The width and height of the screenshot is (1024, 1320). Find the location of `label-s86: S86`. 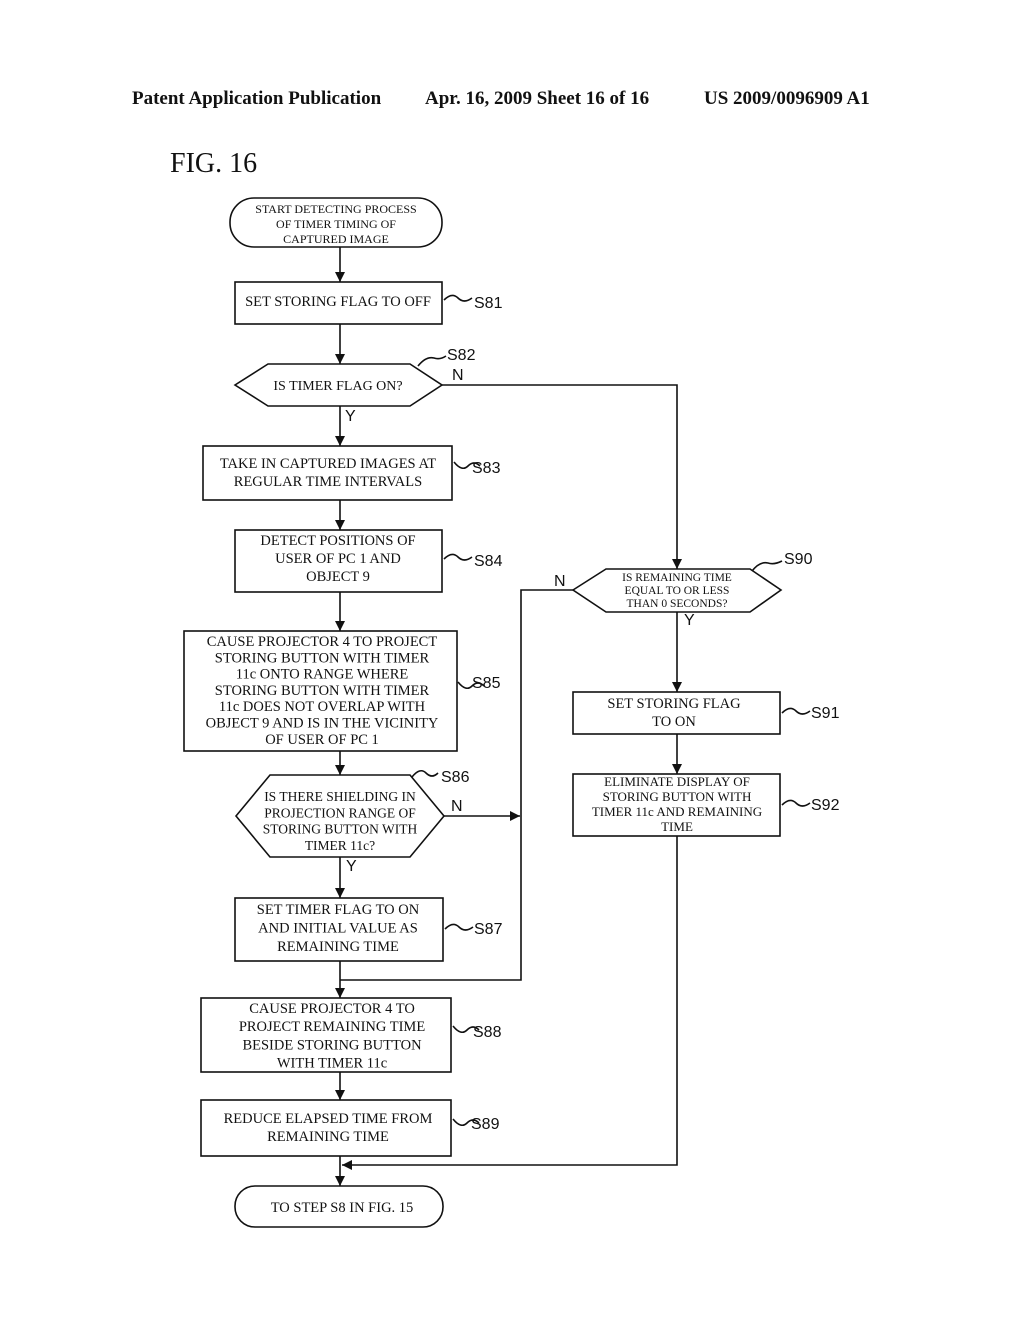

label-s86: S86 is located at coordinates (455, 777).